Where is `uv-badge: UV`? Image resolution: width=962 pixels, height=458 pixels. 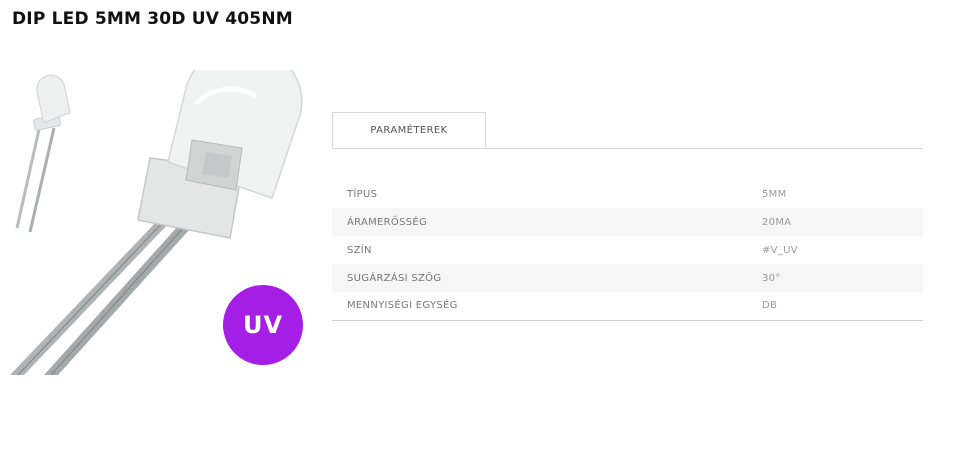 uv-badge: UV is located at coordinates (263, 325).